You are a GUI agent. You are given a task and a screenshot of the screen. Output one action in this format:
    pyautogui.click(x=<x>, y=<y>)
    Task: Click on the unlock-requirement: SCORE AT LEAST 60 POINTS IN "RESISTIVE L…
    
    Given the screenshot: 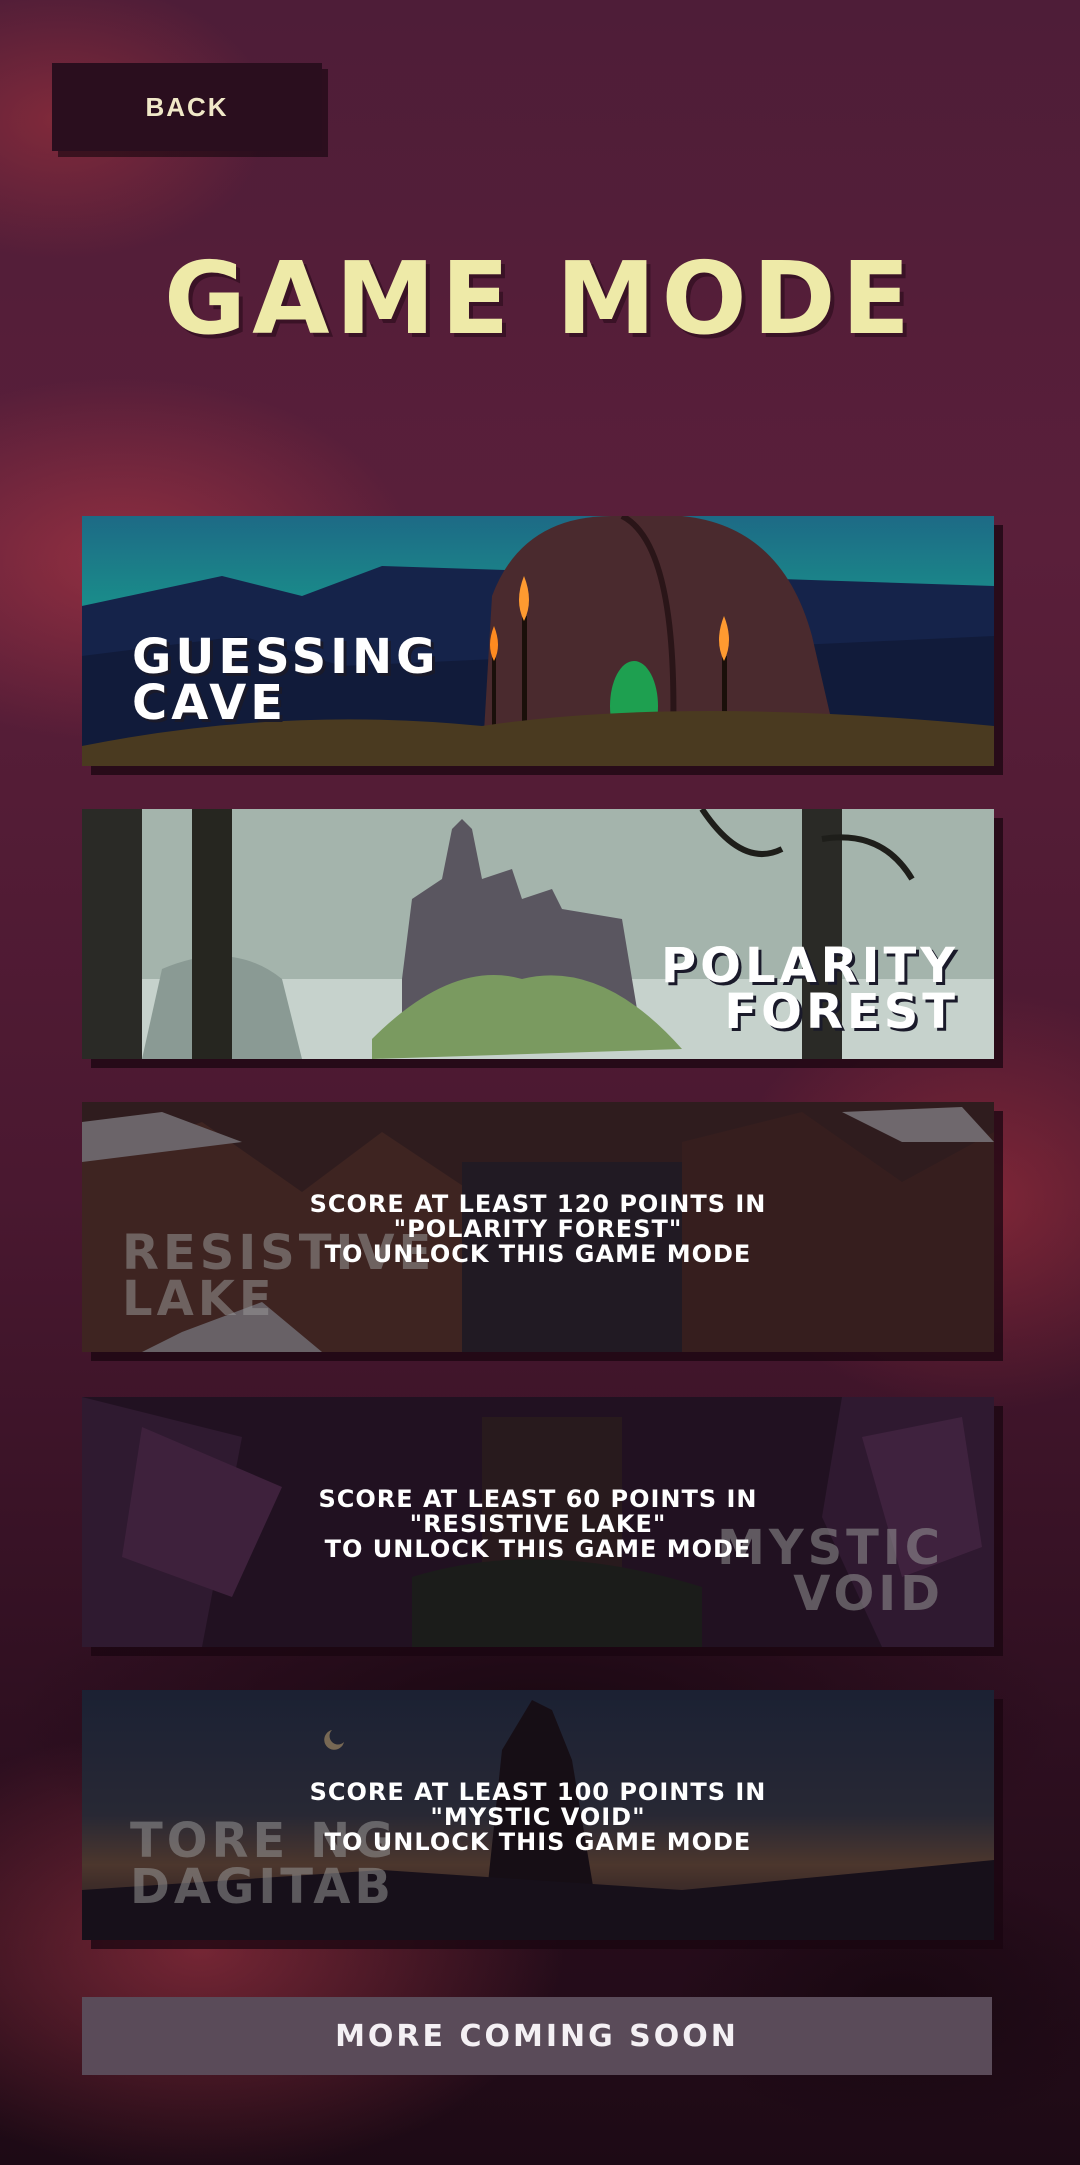 What is the action you would take?
    pyautogui.click(x=538, y=1524)
    